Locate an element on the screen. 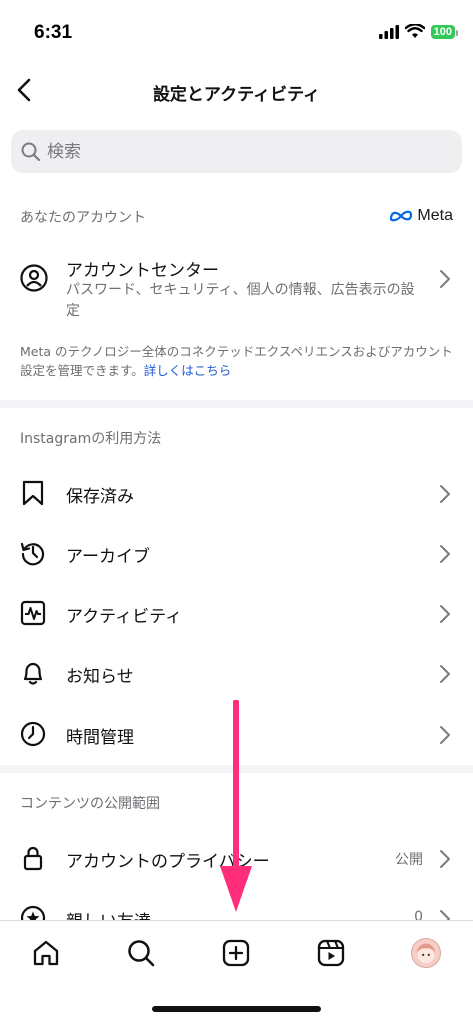  tab-reels is located at coordinates (331, 953).